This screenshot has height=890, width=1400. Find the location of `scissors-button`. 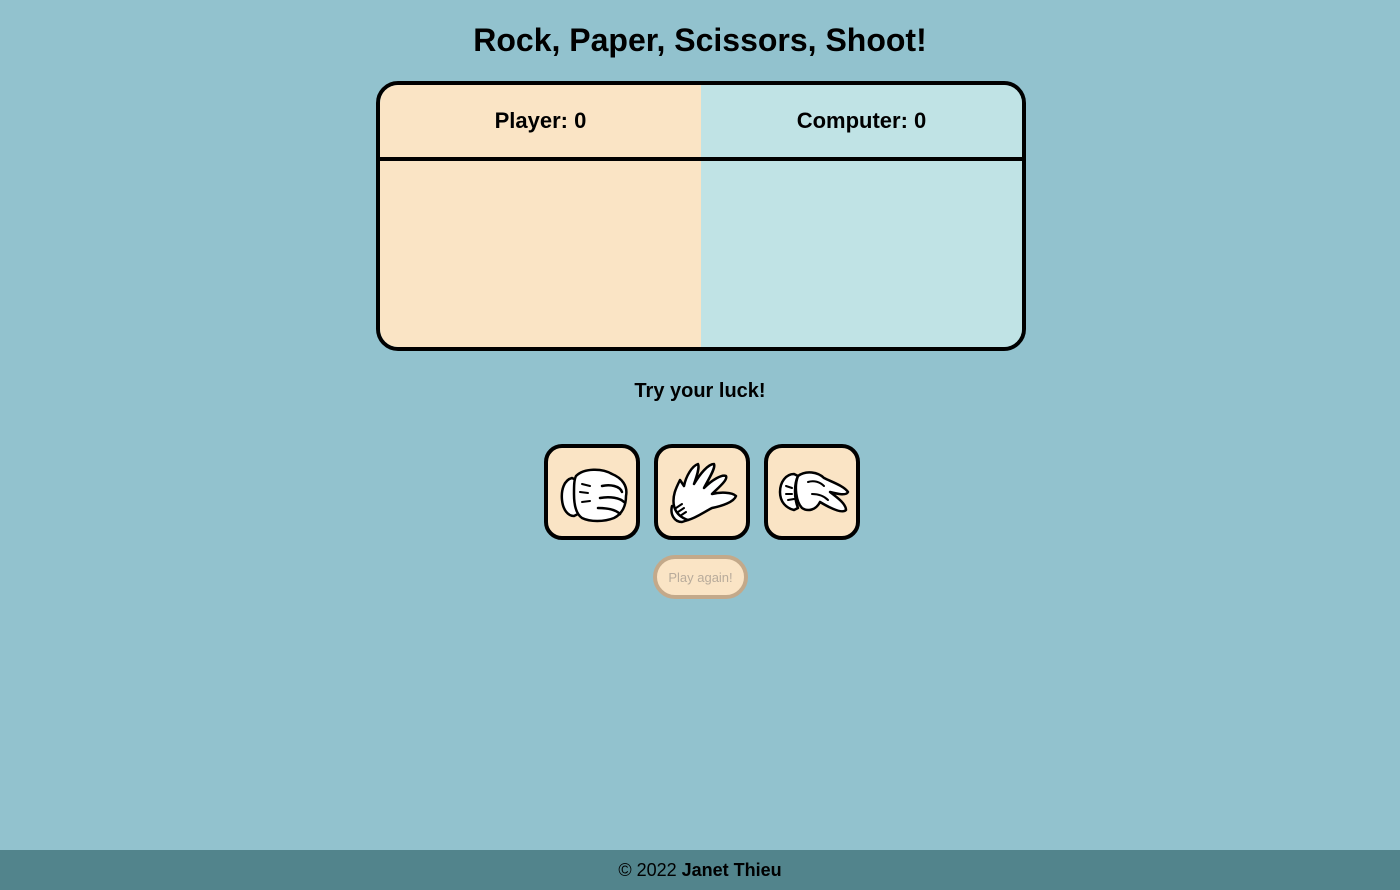

scissors-button is located at coordinates (812, 492).